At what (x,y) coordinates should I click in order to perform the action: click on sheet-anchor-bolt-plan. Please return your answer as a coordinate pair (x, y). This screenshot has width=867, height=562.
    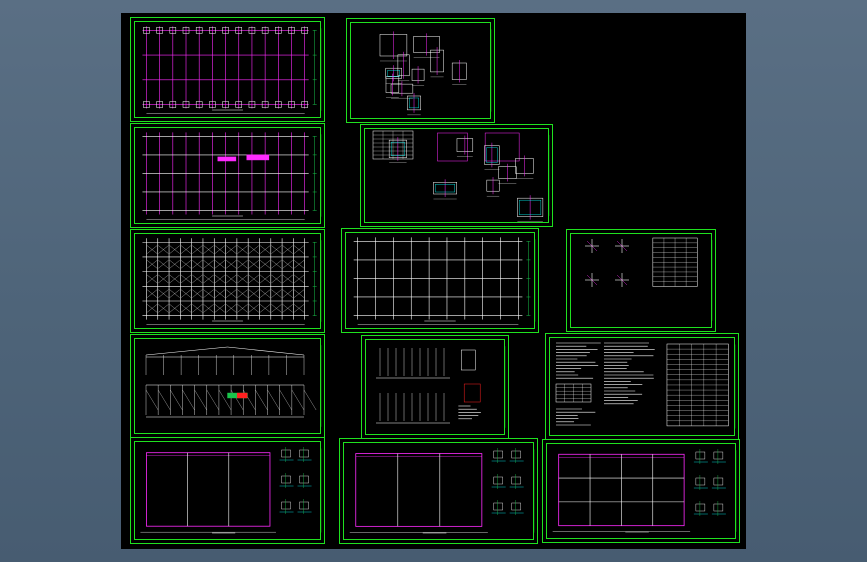
    Looking at the image, I should click on (227, 175).